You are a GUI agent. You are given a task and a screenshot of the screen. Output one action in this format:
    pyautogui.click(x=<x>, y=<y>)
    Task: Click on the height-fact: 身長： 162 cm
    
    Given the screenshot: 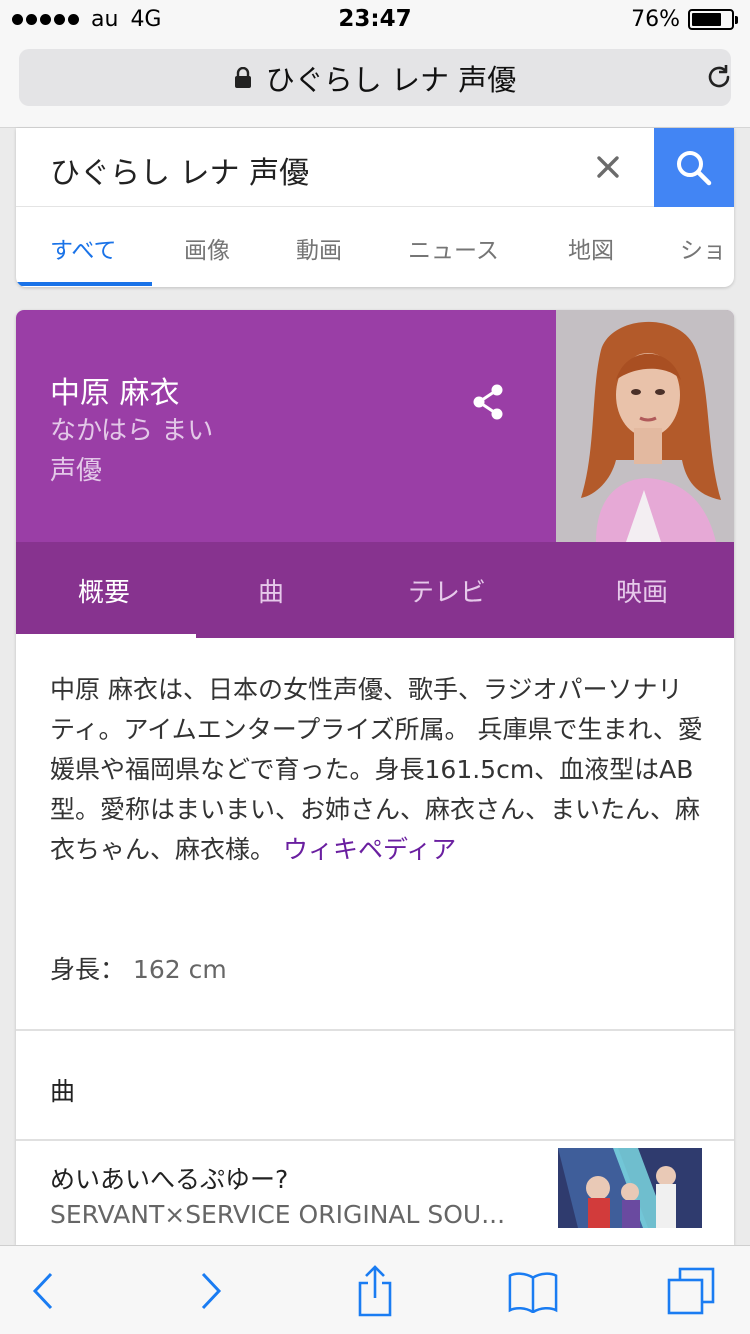 What is the action you would take?
    pyautogui.click(x=138, y=968)
    